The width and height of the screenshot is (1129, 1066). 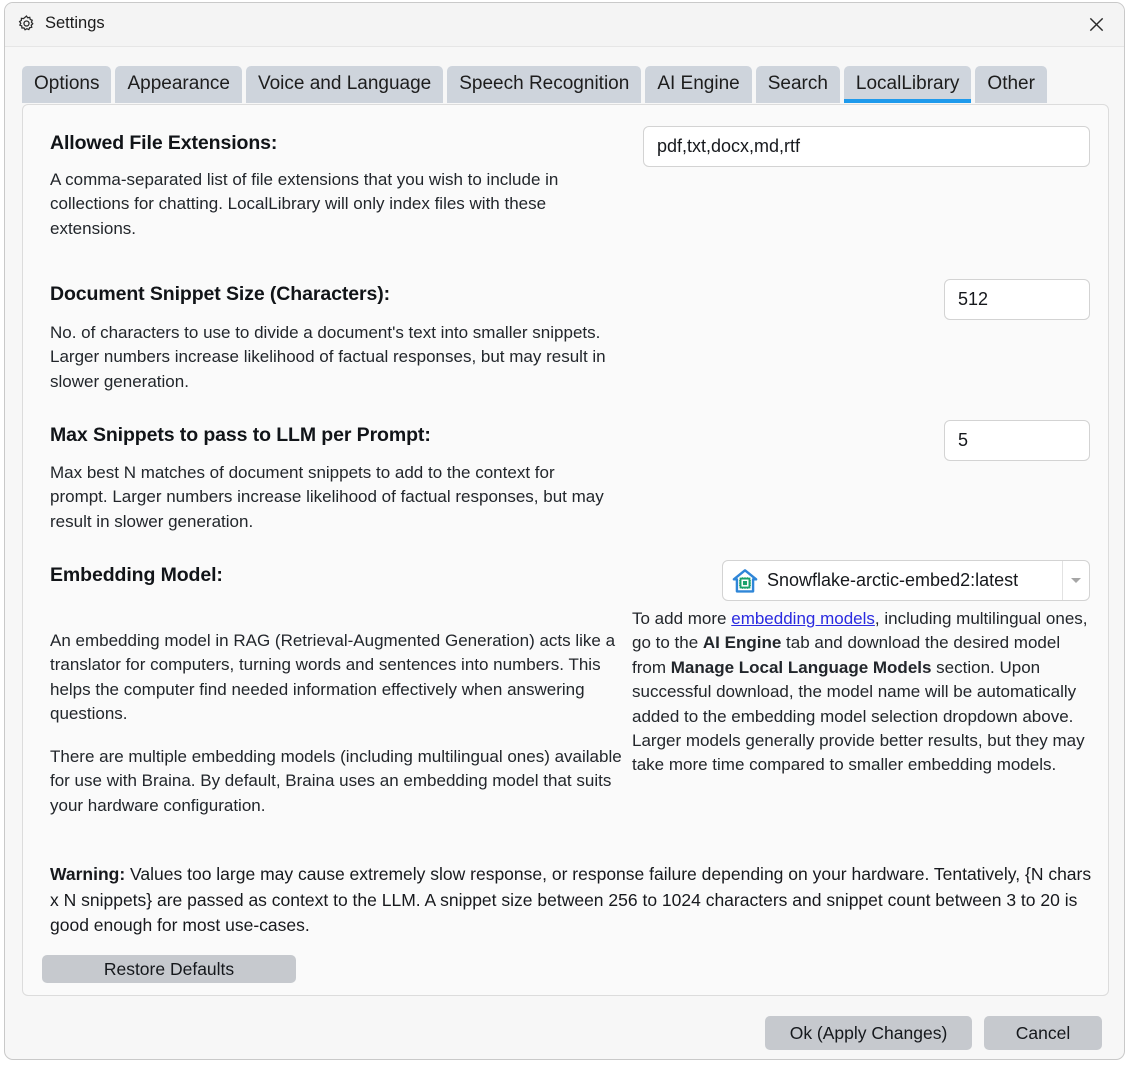 I want to click on tab-ai-engine: AI Engine, so click(x=698, y=84).